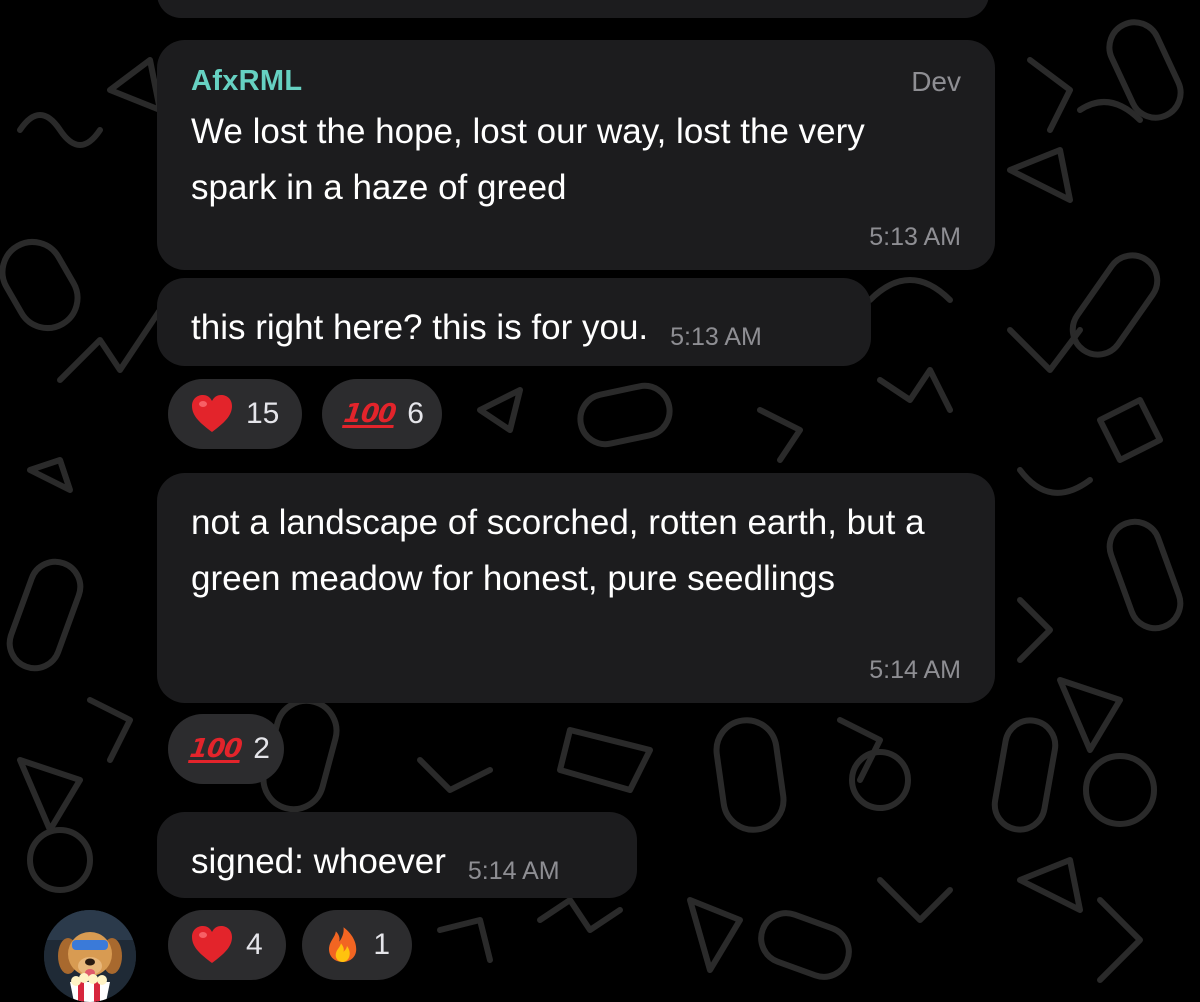 This screenshot has width=1200, height=1002. What do you see at coordinates (420, 327) in the screenshot?
I see `message-text: this right here? this is for you.` at bounding box center [420, 327].